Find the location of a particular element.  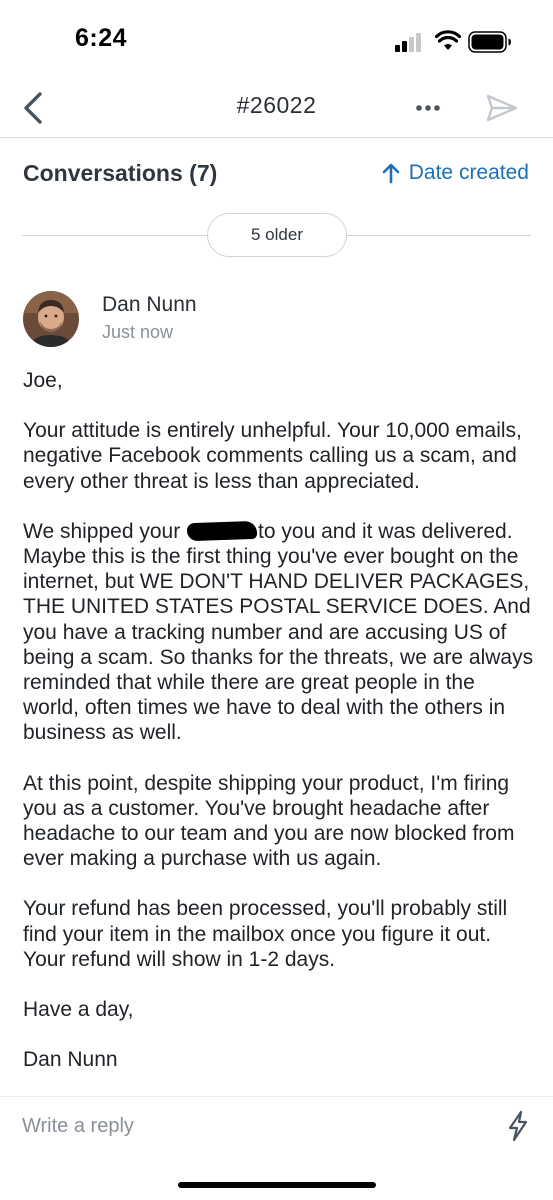

wifi-icon is located at coordinates (448, 40).